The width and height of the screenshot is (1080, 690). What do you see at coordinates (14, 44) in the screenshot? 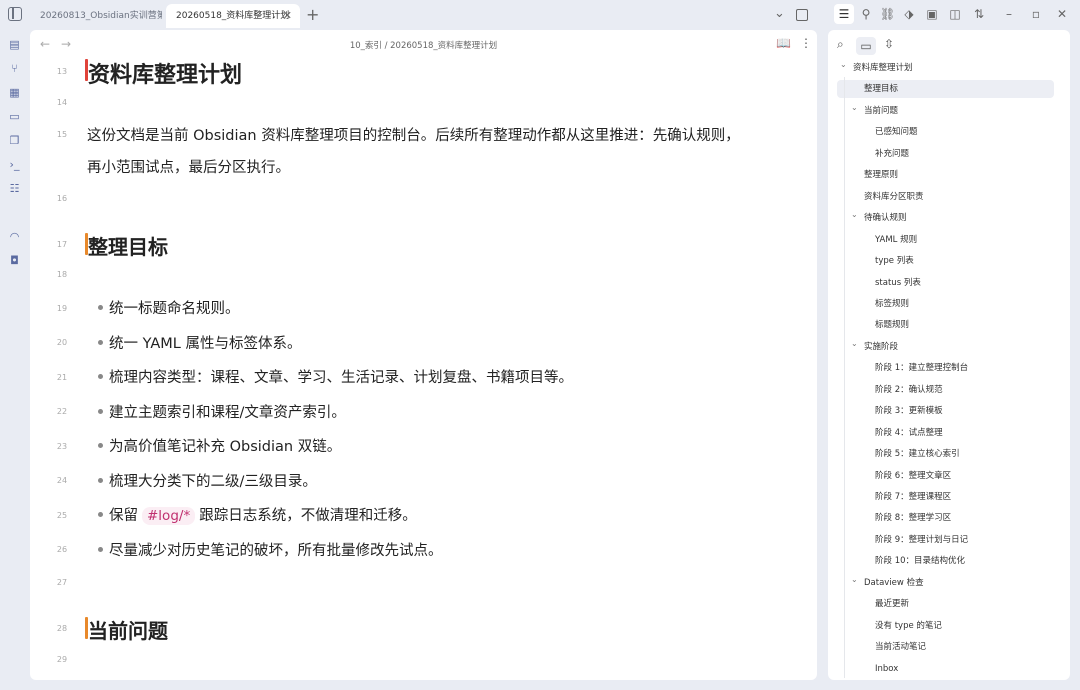
I see `file-icon: ▤` at bounding box center [14, 44].